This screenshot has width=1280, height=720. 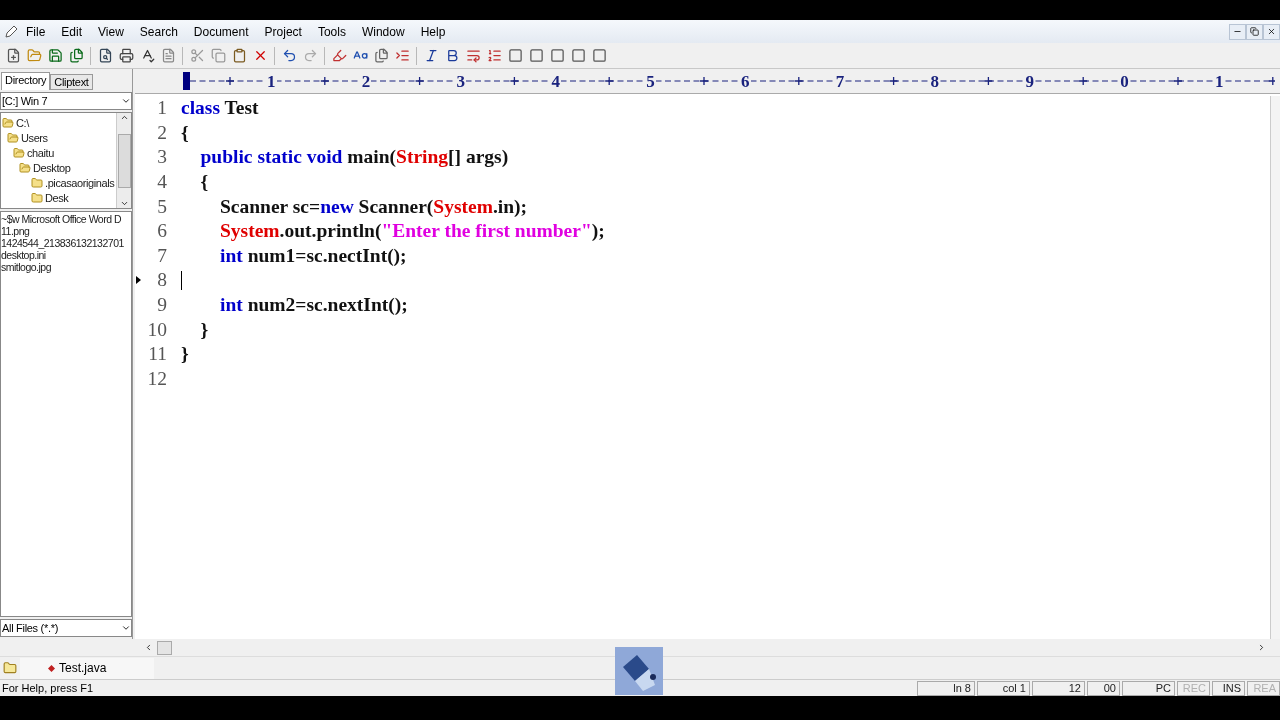 I want to click on printer-icon, so click(x=126, y=55).